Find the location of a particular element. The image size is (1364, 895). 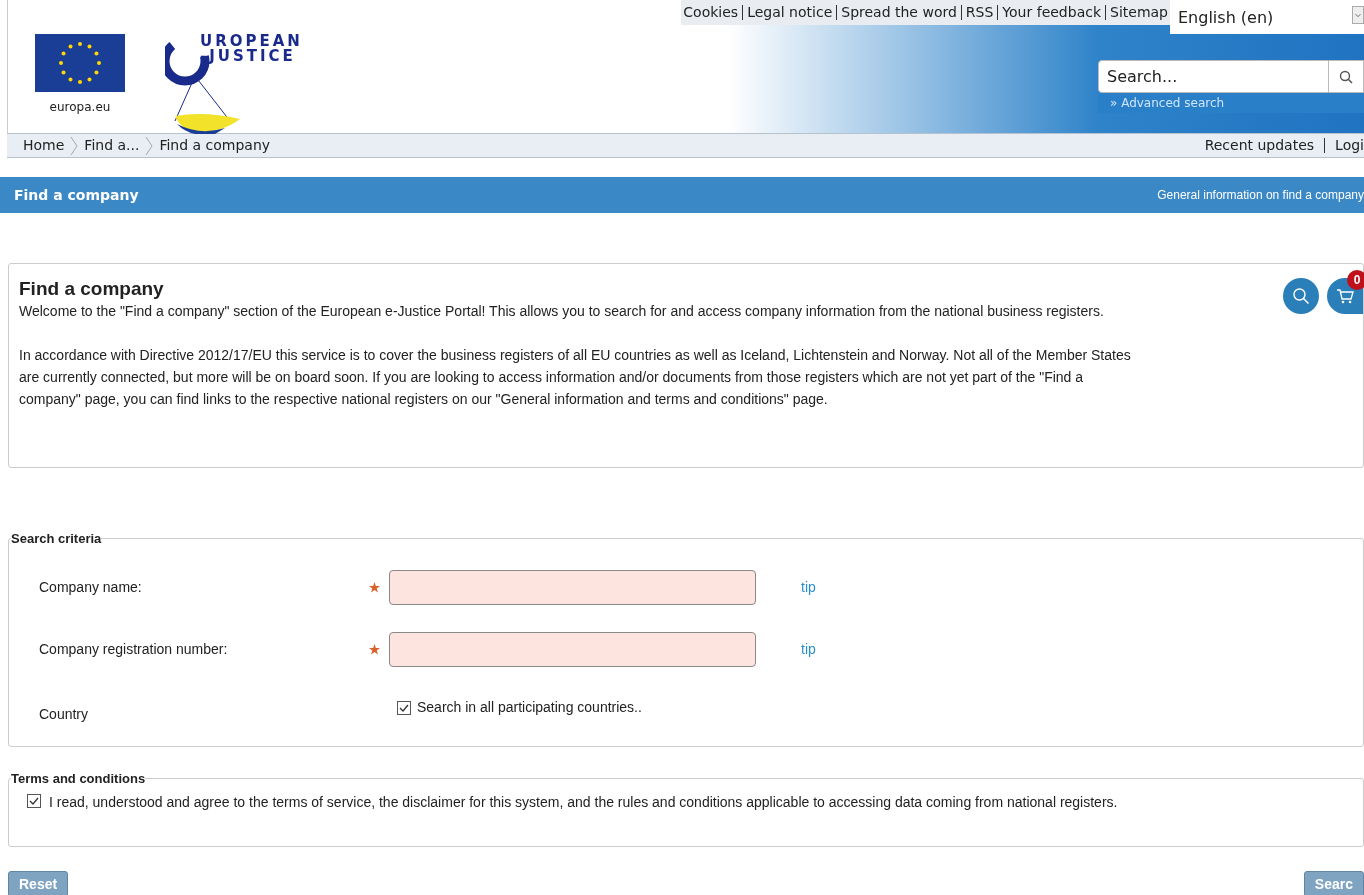

caret-icon is located at coordinates (1358, 15).